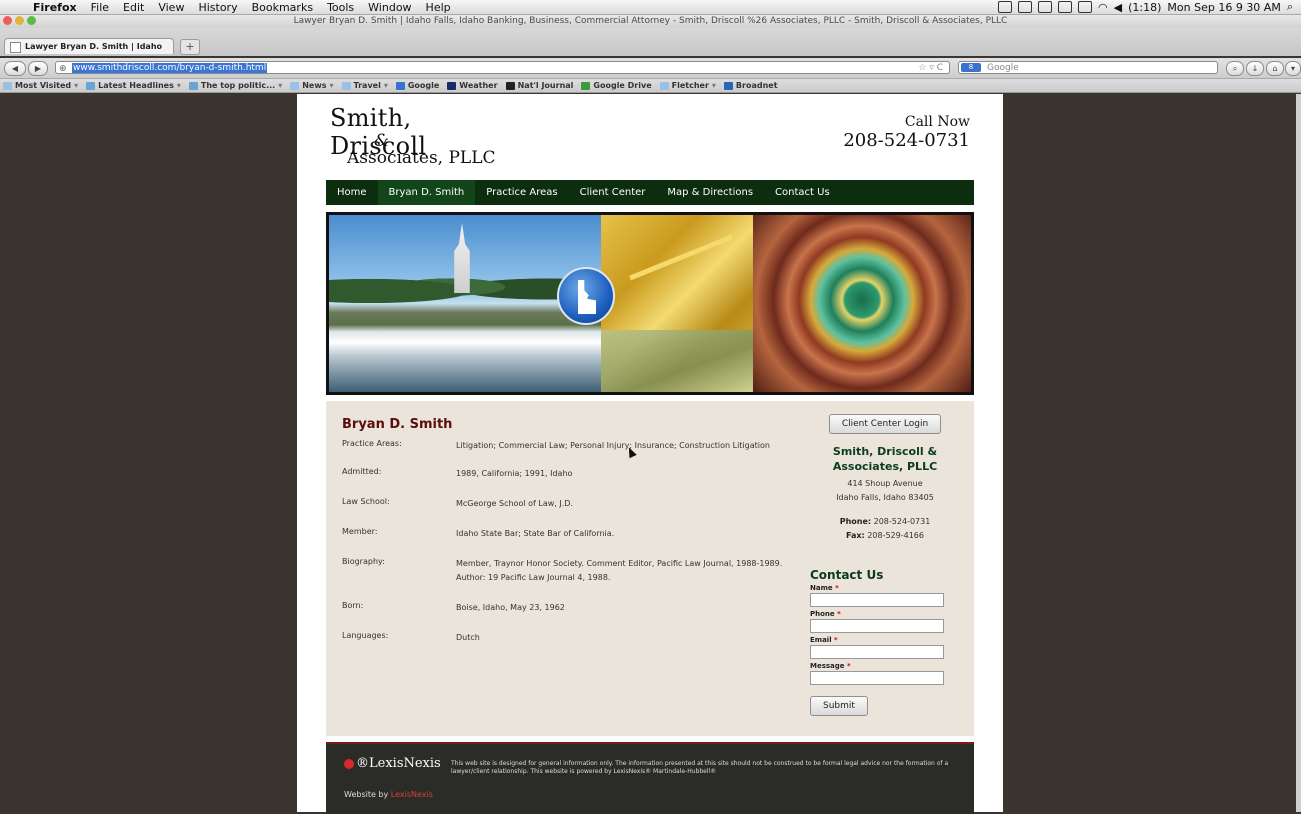  Describe the element at coordinates (63, 69) in the screenshot. I see `site-identity-icon: ⊕` at that location.